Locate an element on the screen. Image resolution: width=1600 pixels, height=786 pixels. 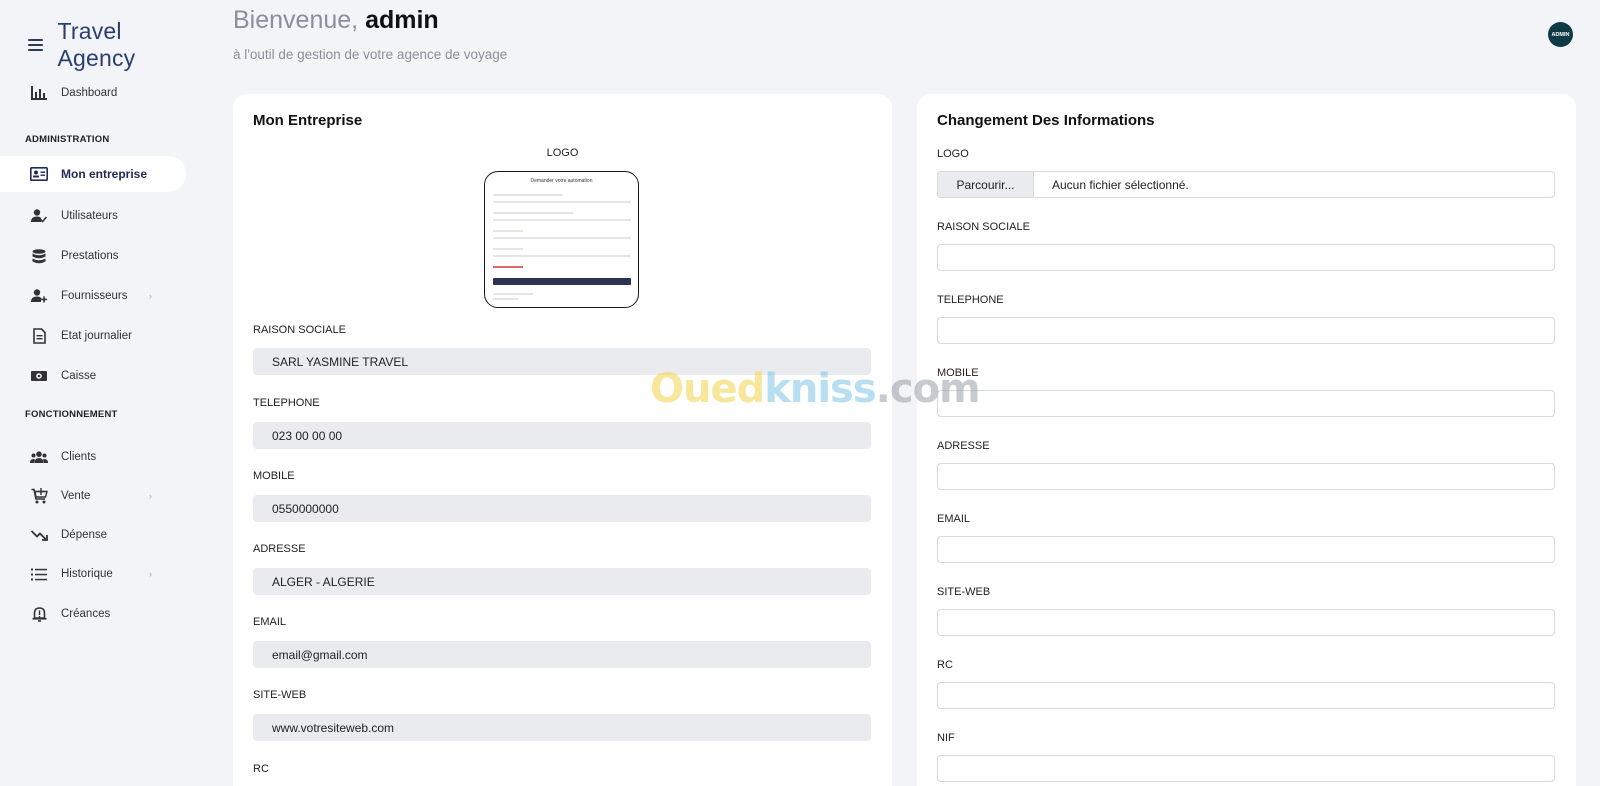
sidebar-item-etat-journalier: Etat journalier is located at coordinates (93, 336).